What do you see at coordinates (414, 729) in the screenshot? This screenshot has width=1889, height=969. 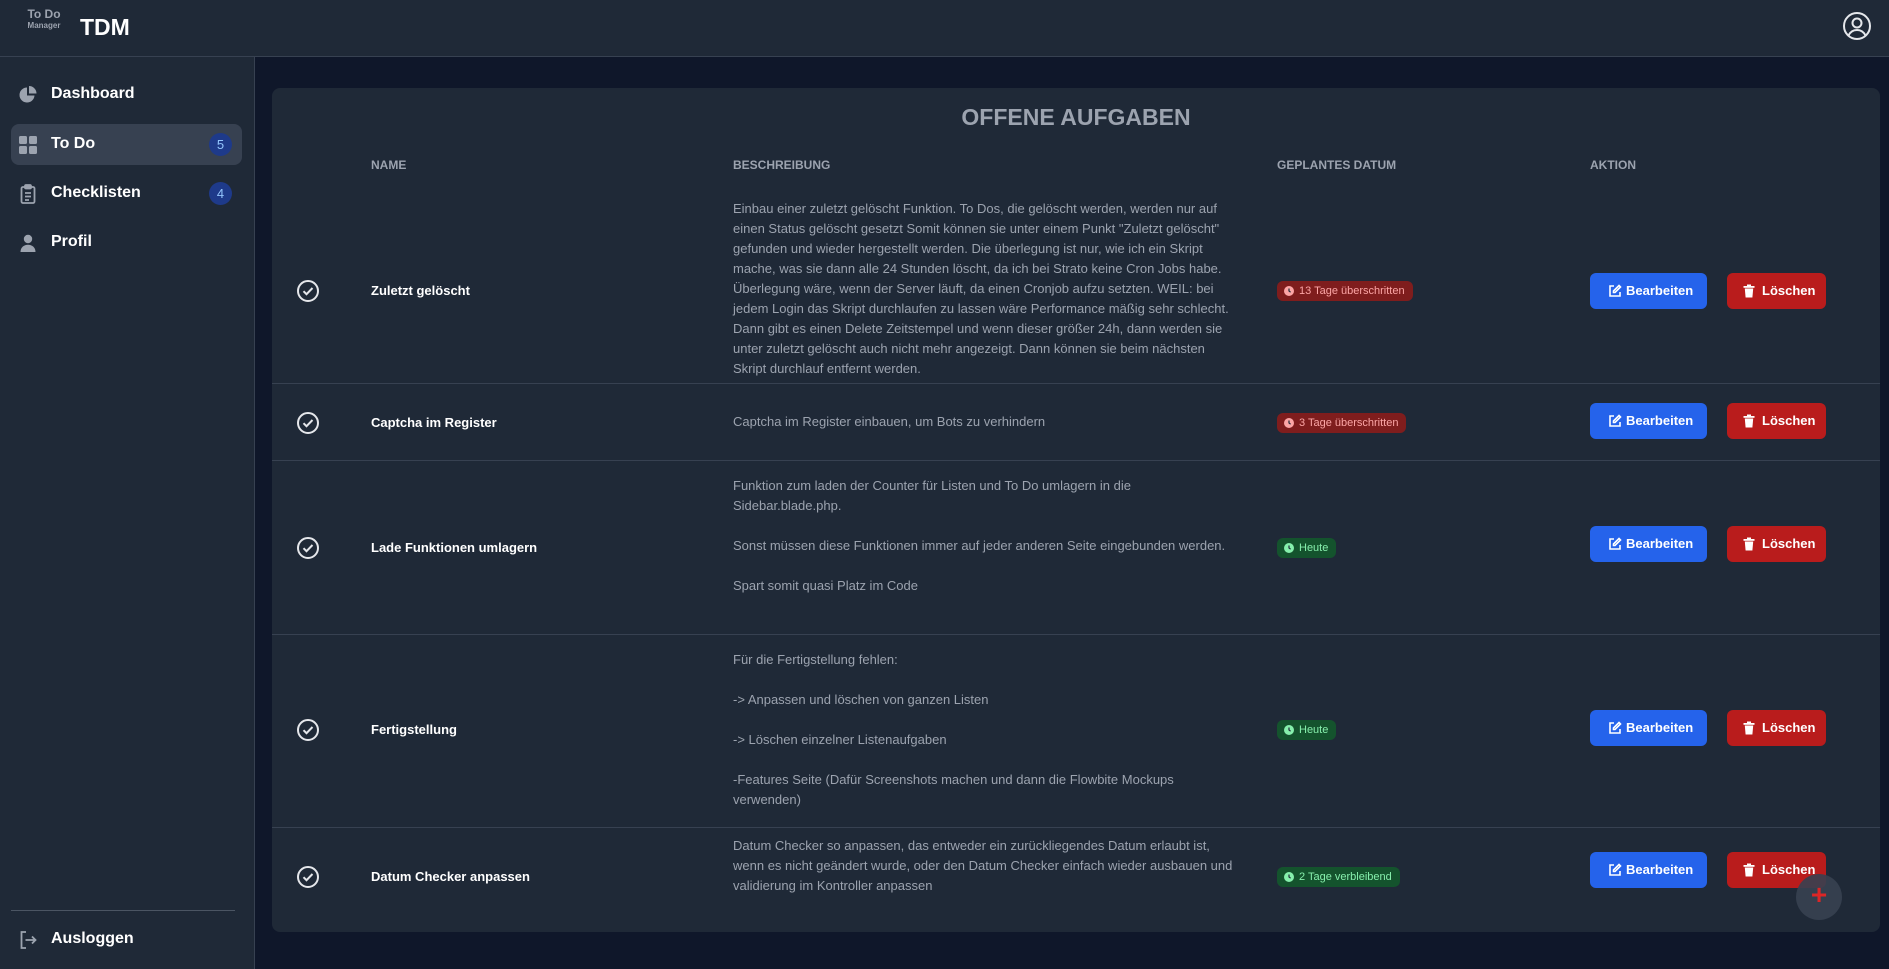 I see `task-name: Fertigstellung` at bounding box center [414, 729].